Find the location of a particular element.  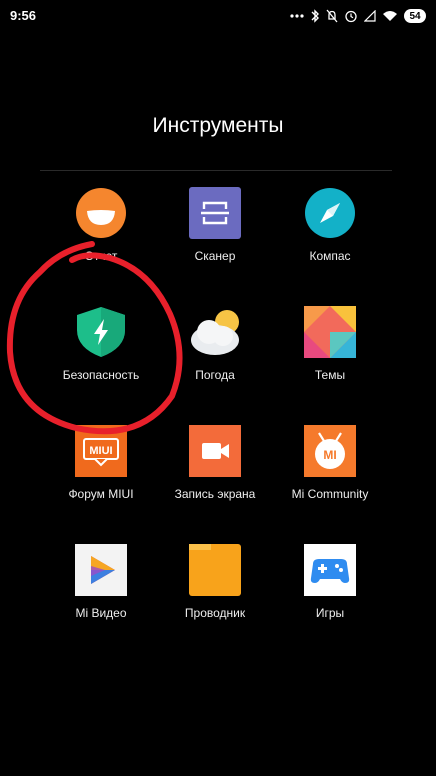

miui-forum-icon: MIUI is located at coordinates (101, 451).